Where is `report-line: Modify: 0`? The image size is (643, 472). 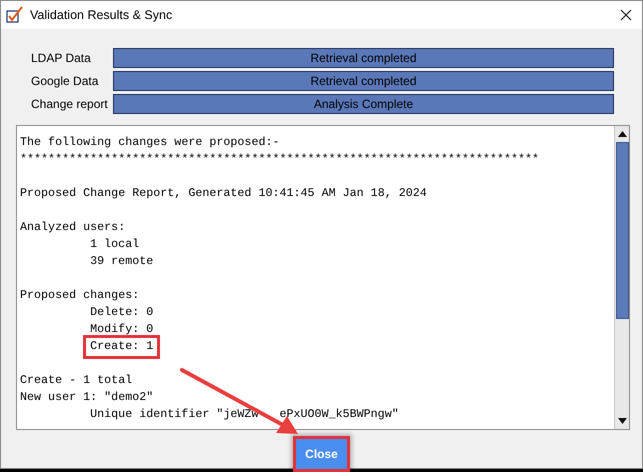
report-line: Modify: 0 is located at coordinates (122, 329).